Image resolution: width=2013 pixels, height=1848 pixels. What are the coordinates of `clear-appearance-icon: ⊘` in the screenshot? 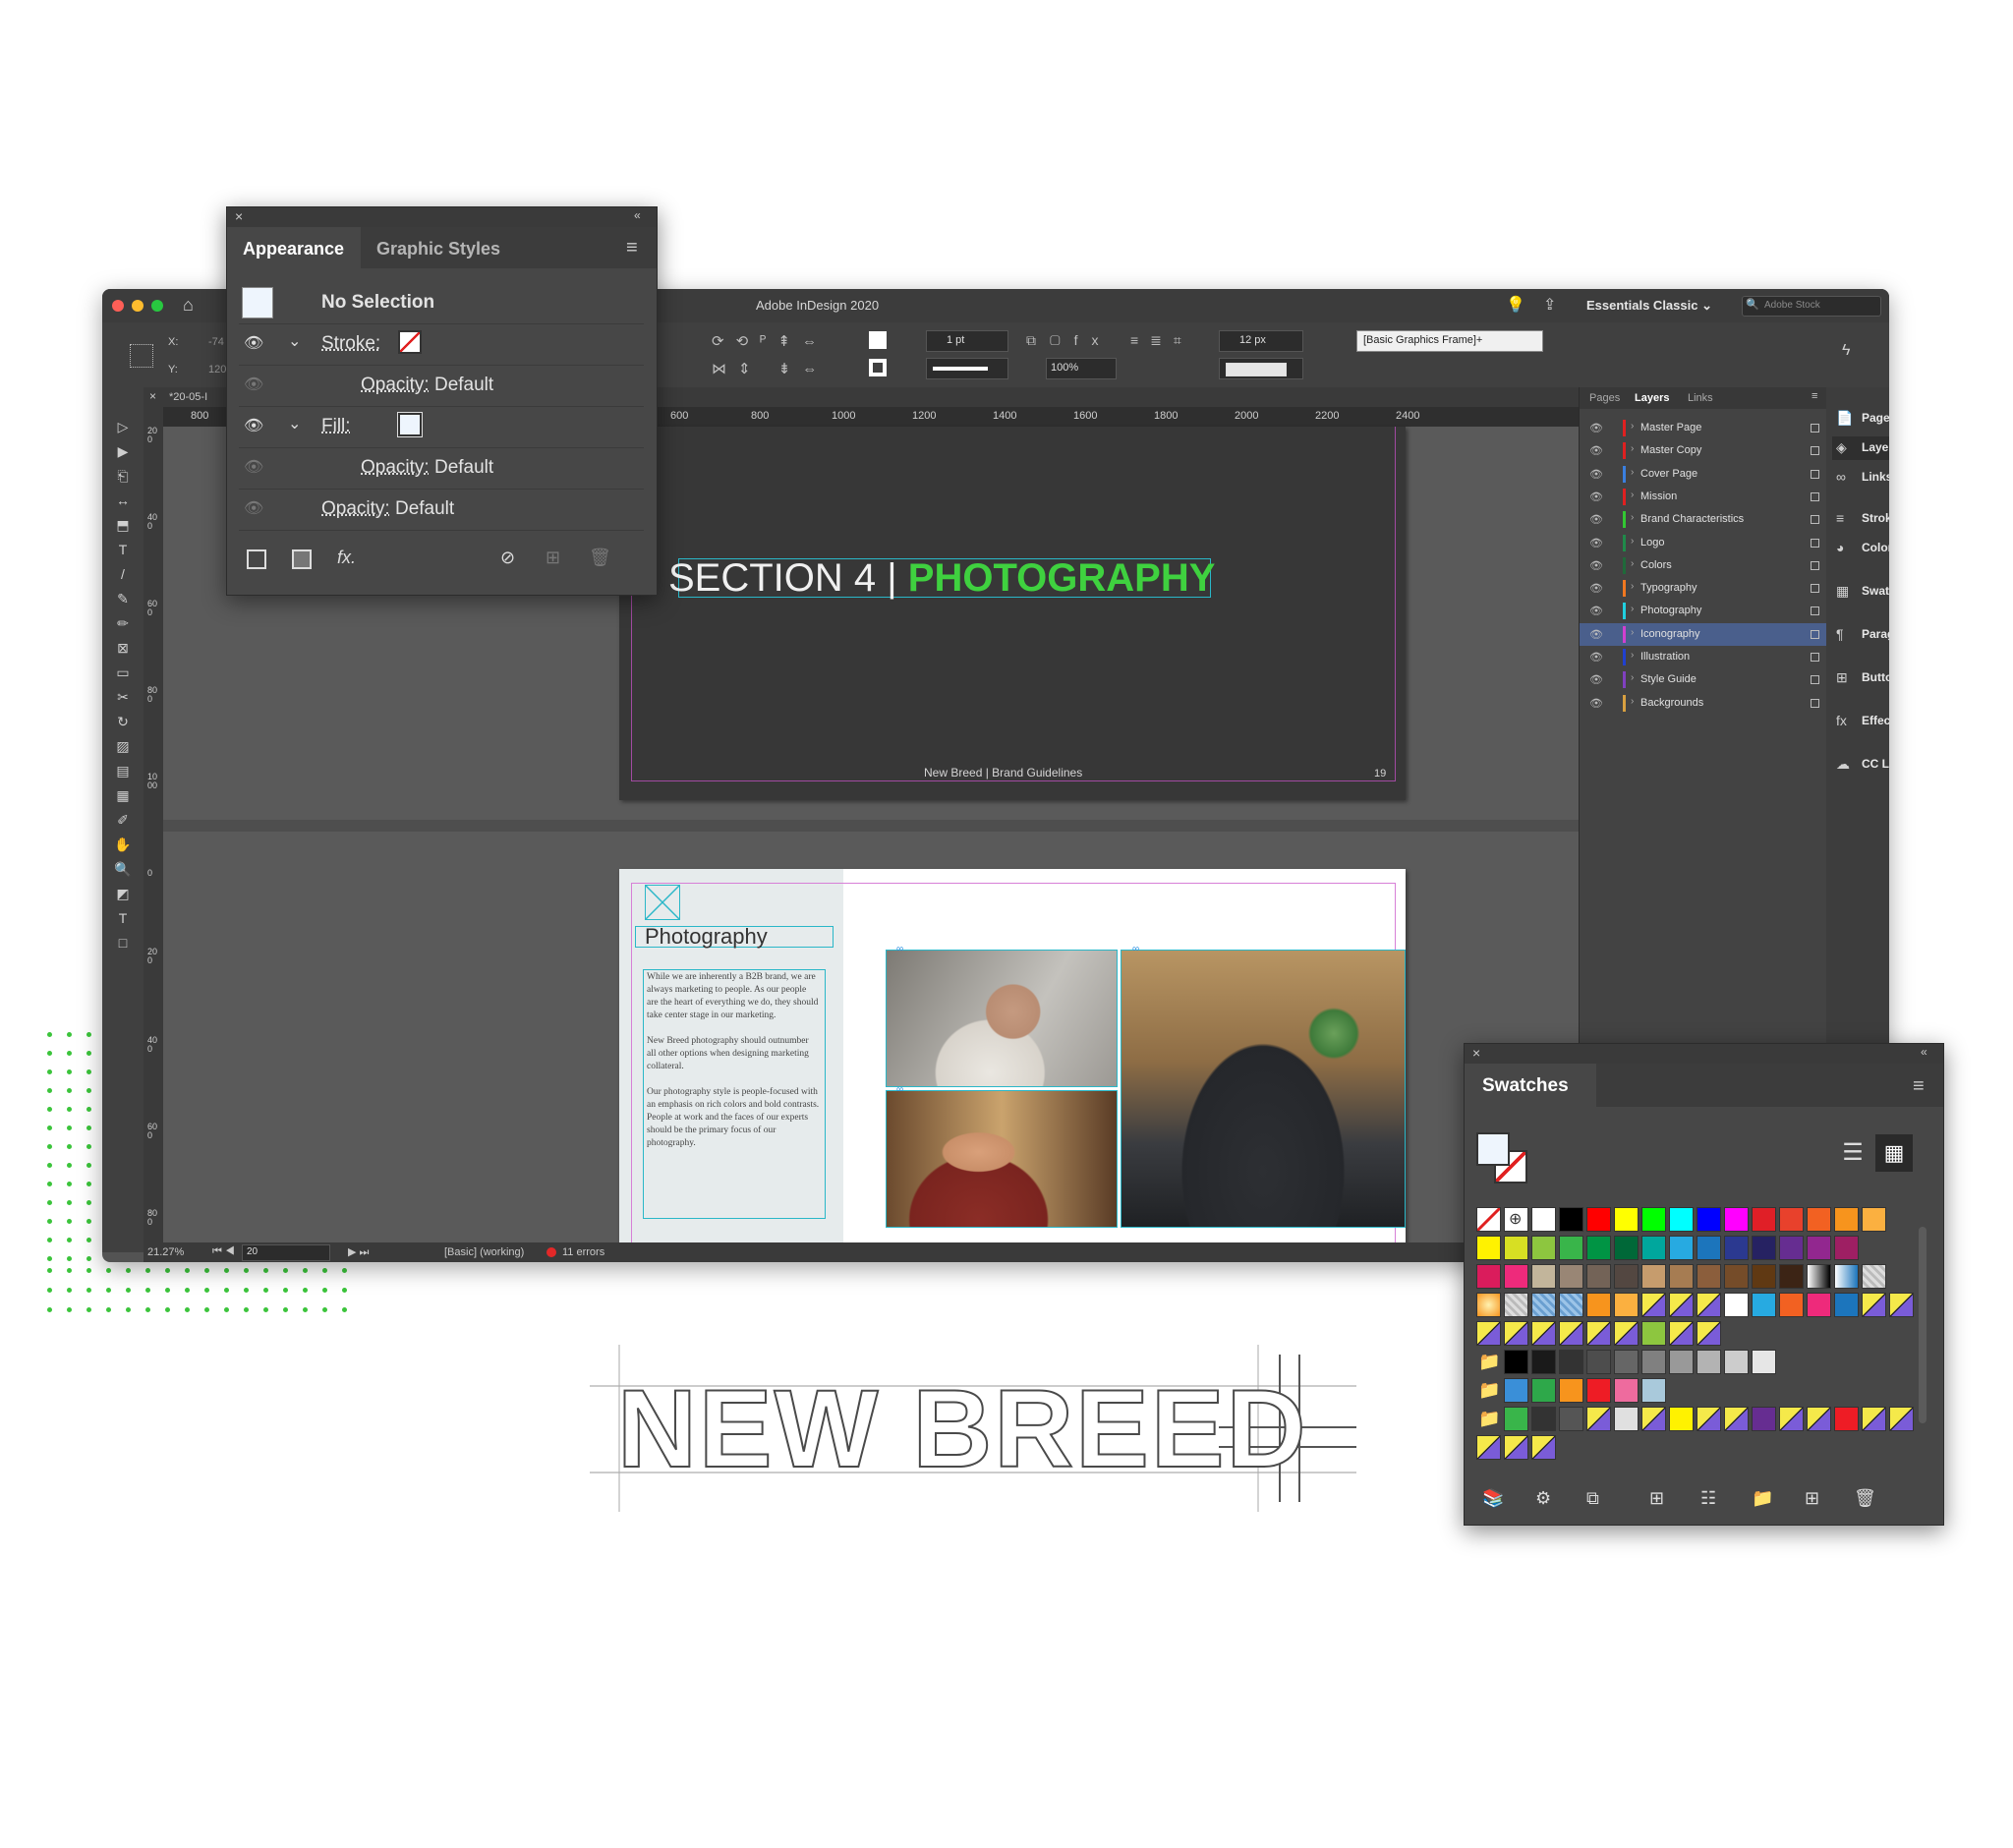 It's located at (507, 558).